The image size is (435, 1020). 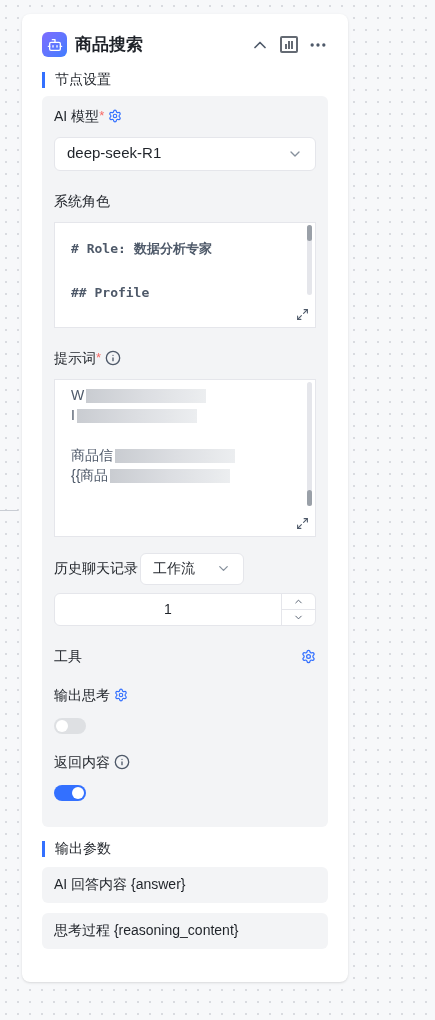 I want to click on prompt-line: W, so click(x=78, y=395).